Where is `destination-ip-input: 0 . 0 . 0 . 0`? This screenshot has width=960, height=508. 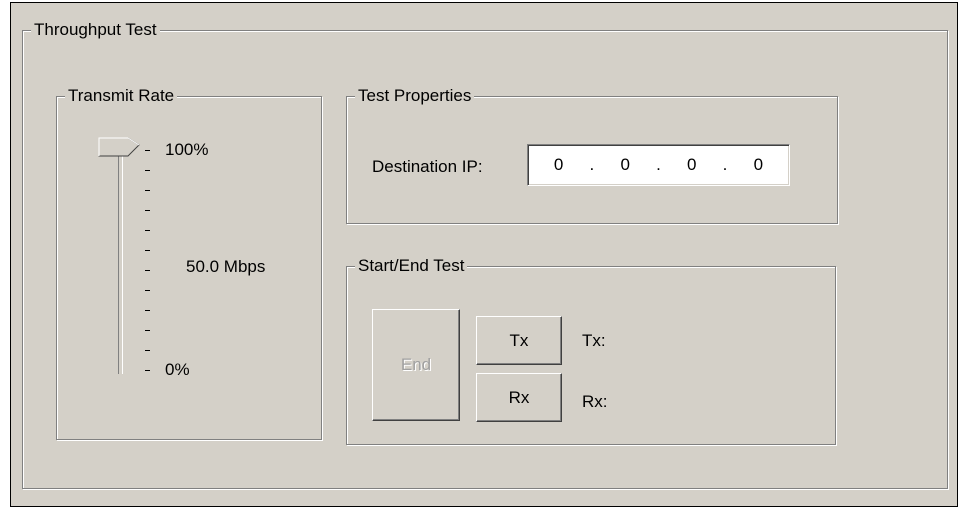
destination-ip-input: 0 . 0 . 0 . 0 is located at coordinates (658, 165).